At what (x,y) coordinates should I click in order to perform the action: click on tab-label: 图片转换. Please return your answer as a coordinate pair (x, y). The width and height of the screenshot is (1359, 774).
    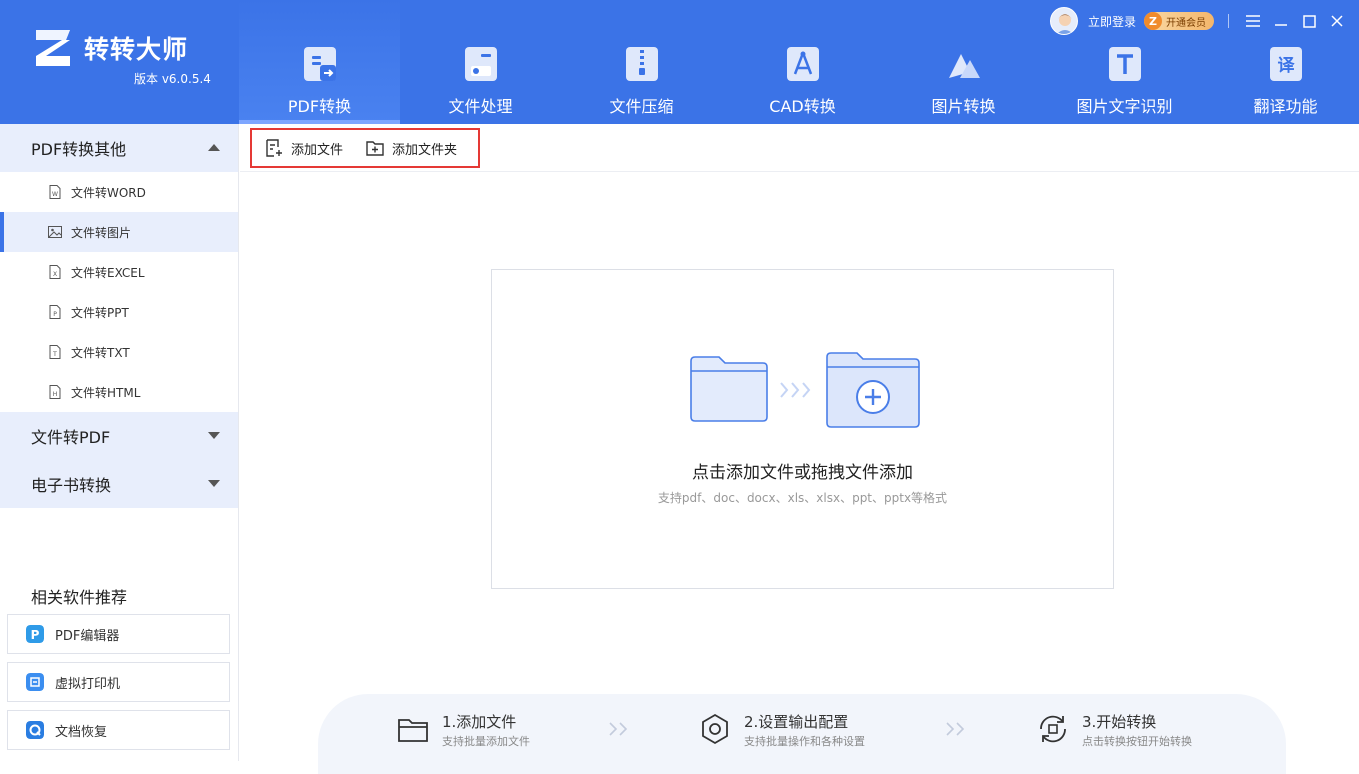
    Looking at the image, I should click on (963, 106).